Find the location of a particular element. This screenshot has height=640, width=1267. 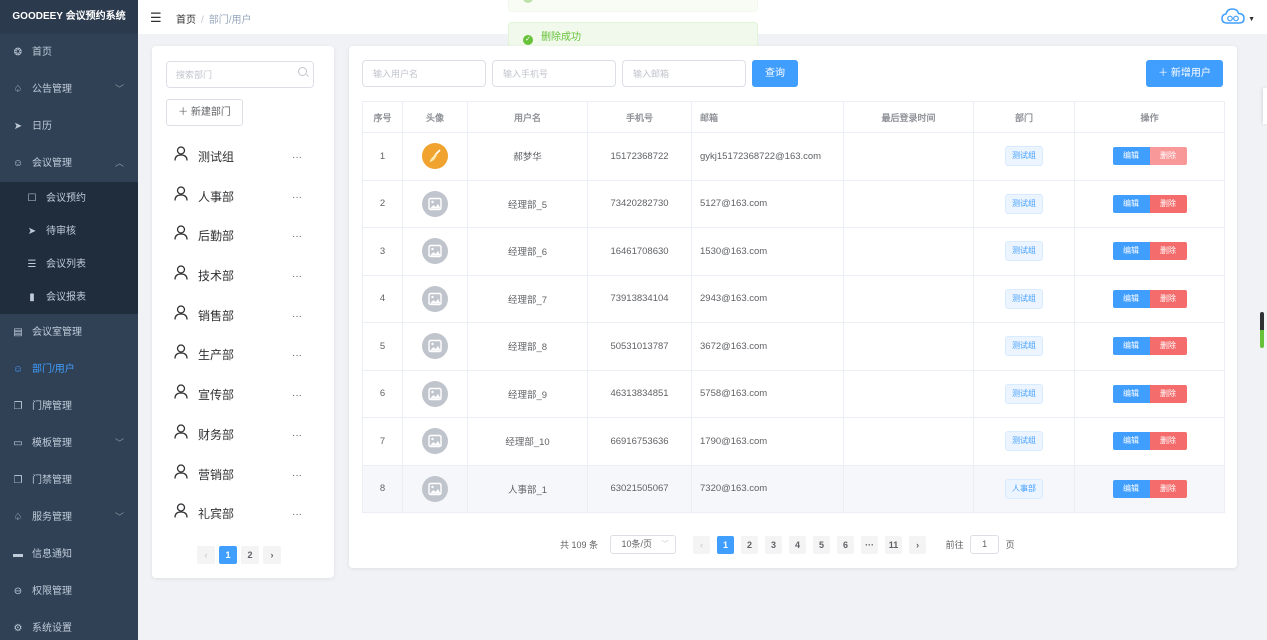

right-edge-tab is located at coordinates (1265, 106).